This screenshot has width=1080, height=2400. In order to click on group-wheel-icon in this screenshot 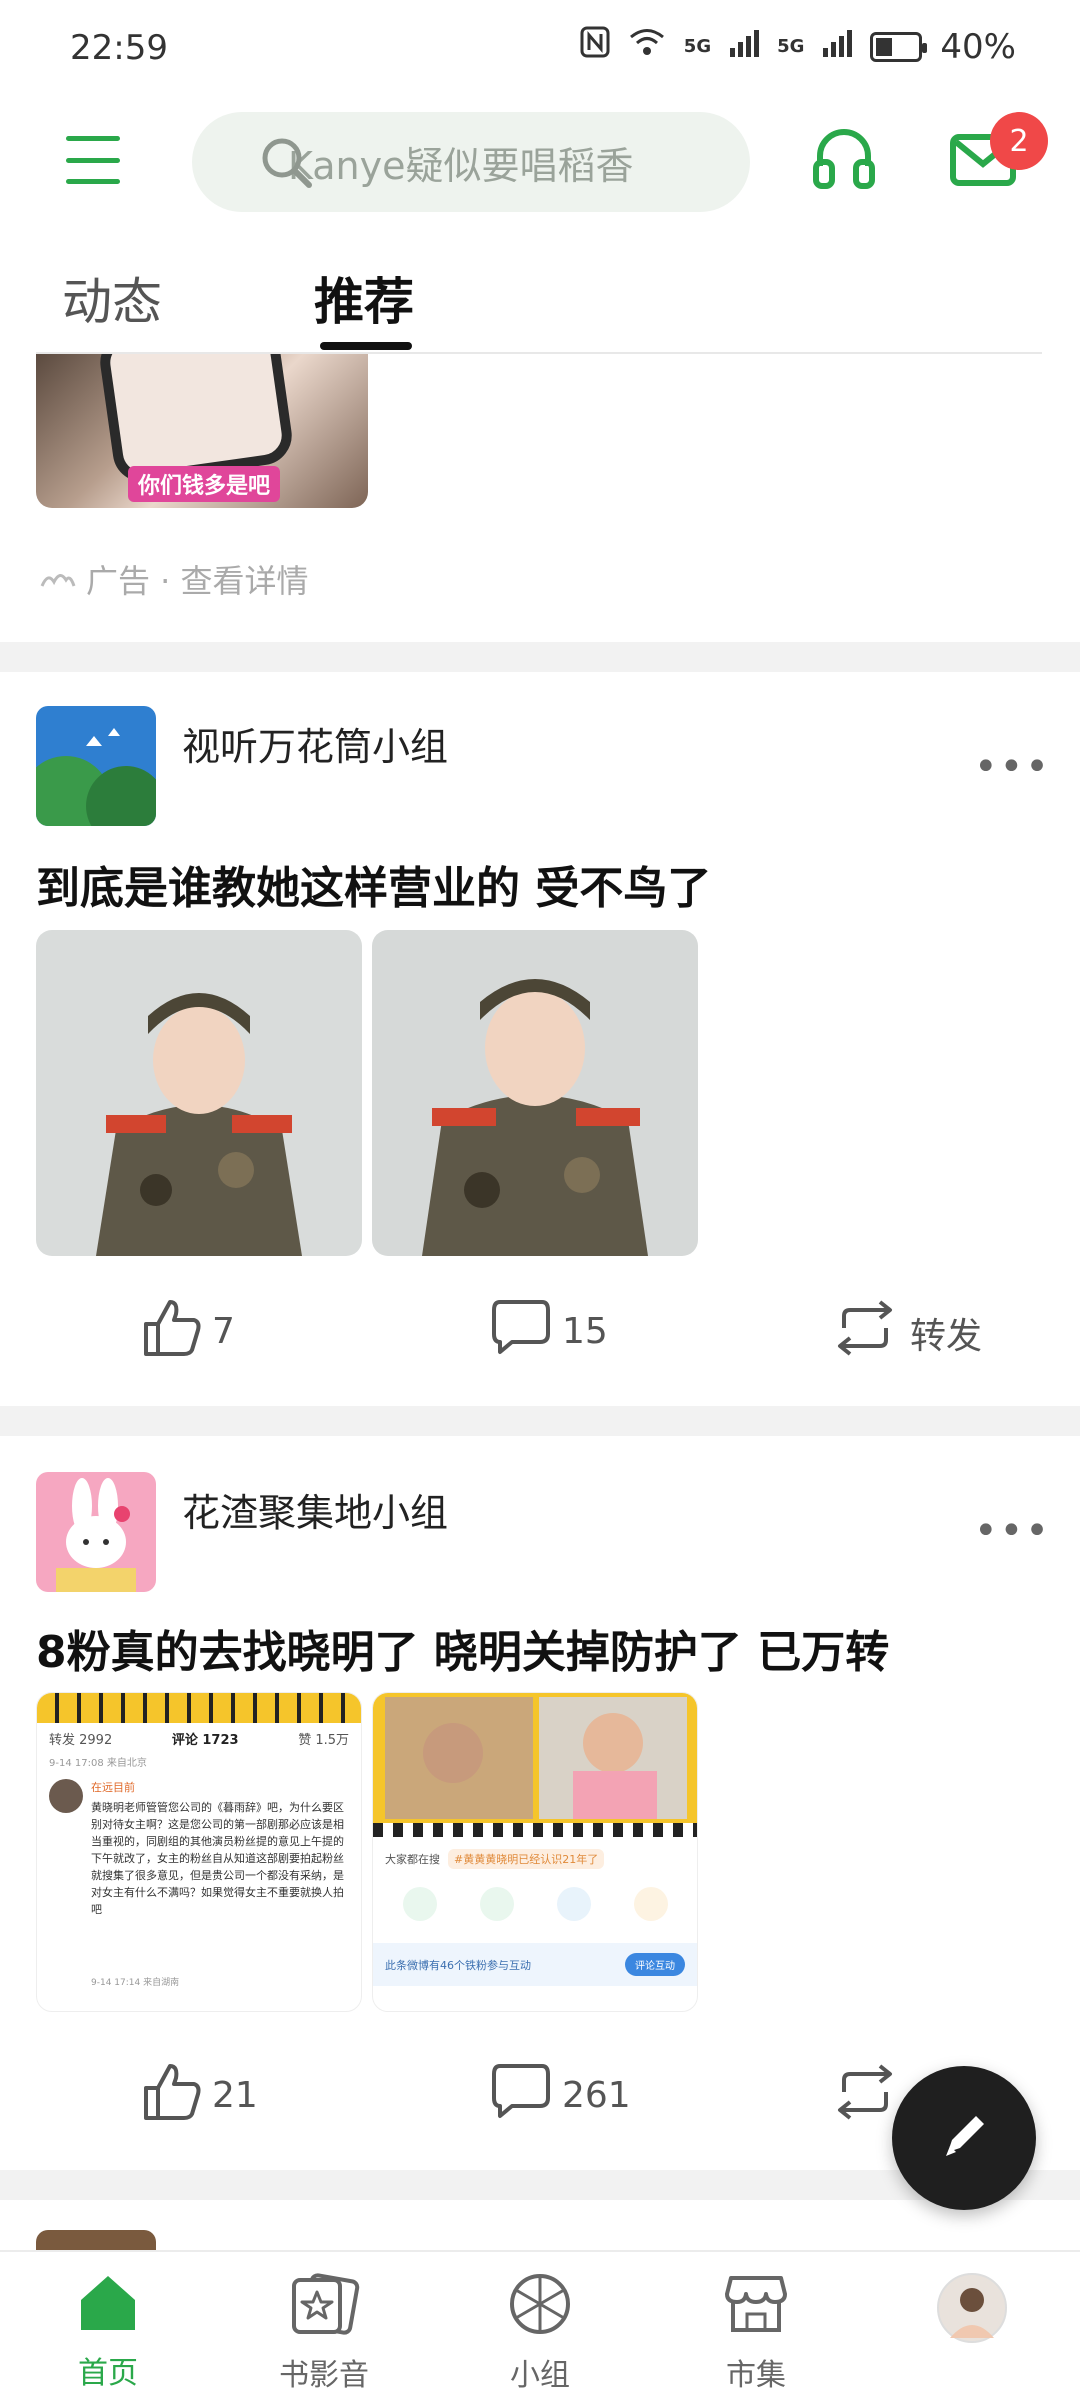, I will do `click(540, 2308)`.